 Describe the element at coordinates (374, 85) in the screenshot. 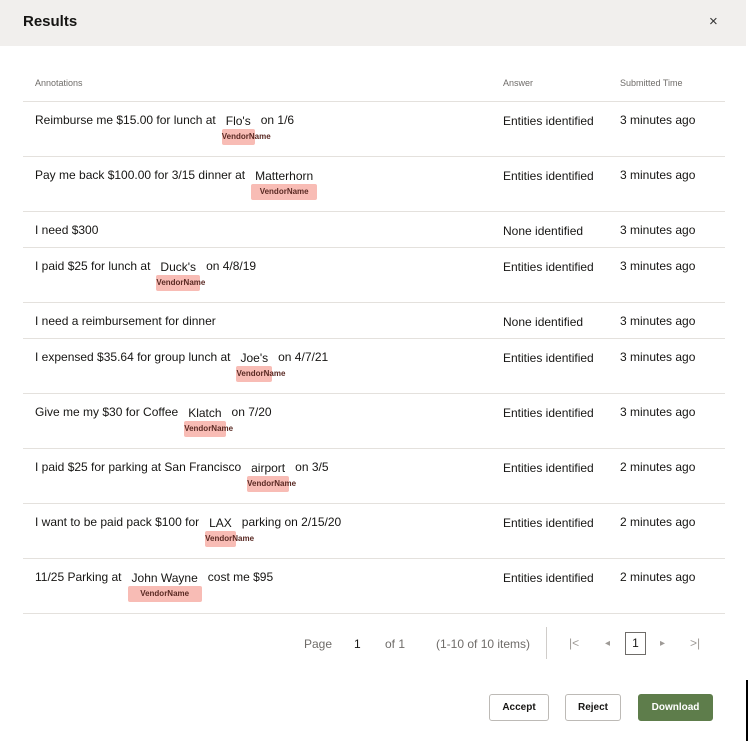

I see `table-header: Annotations Answer Submitted Time` at that location.